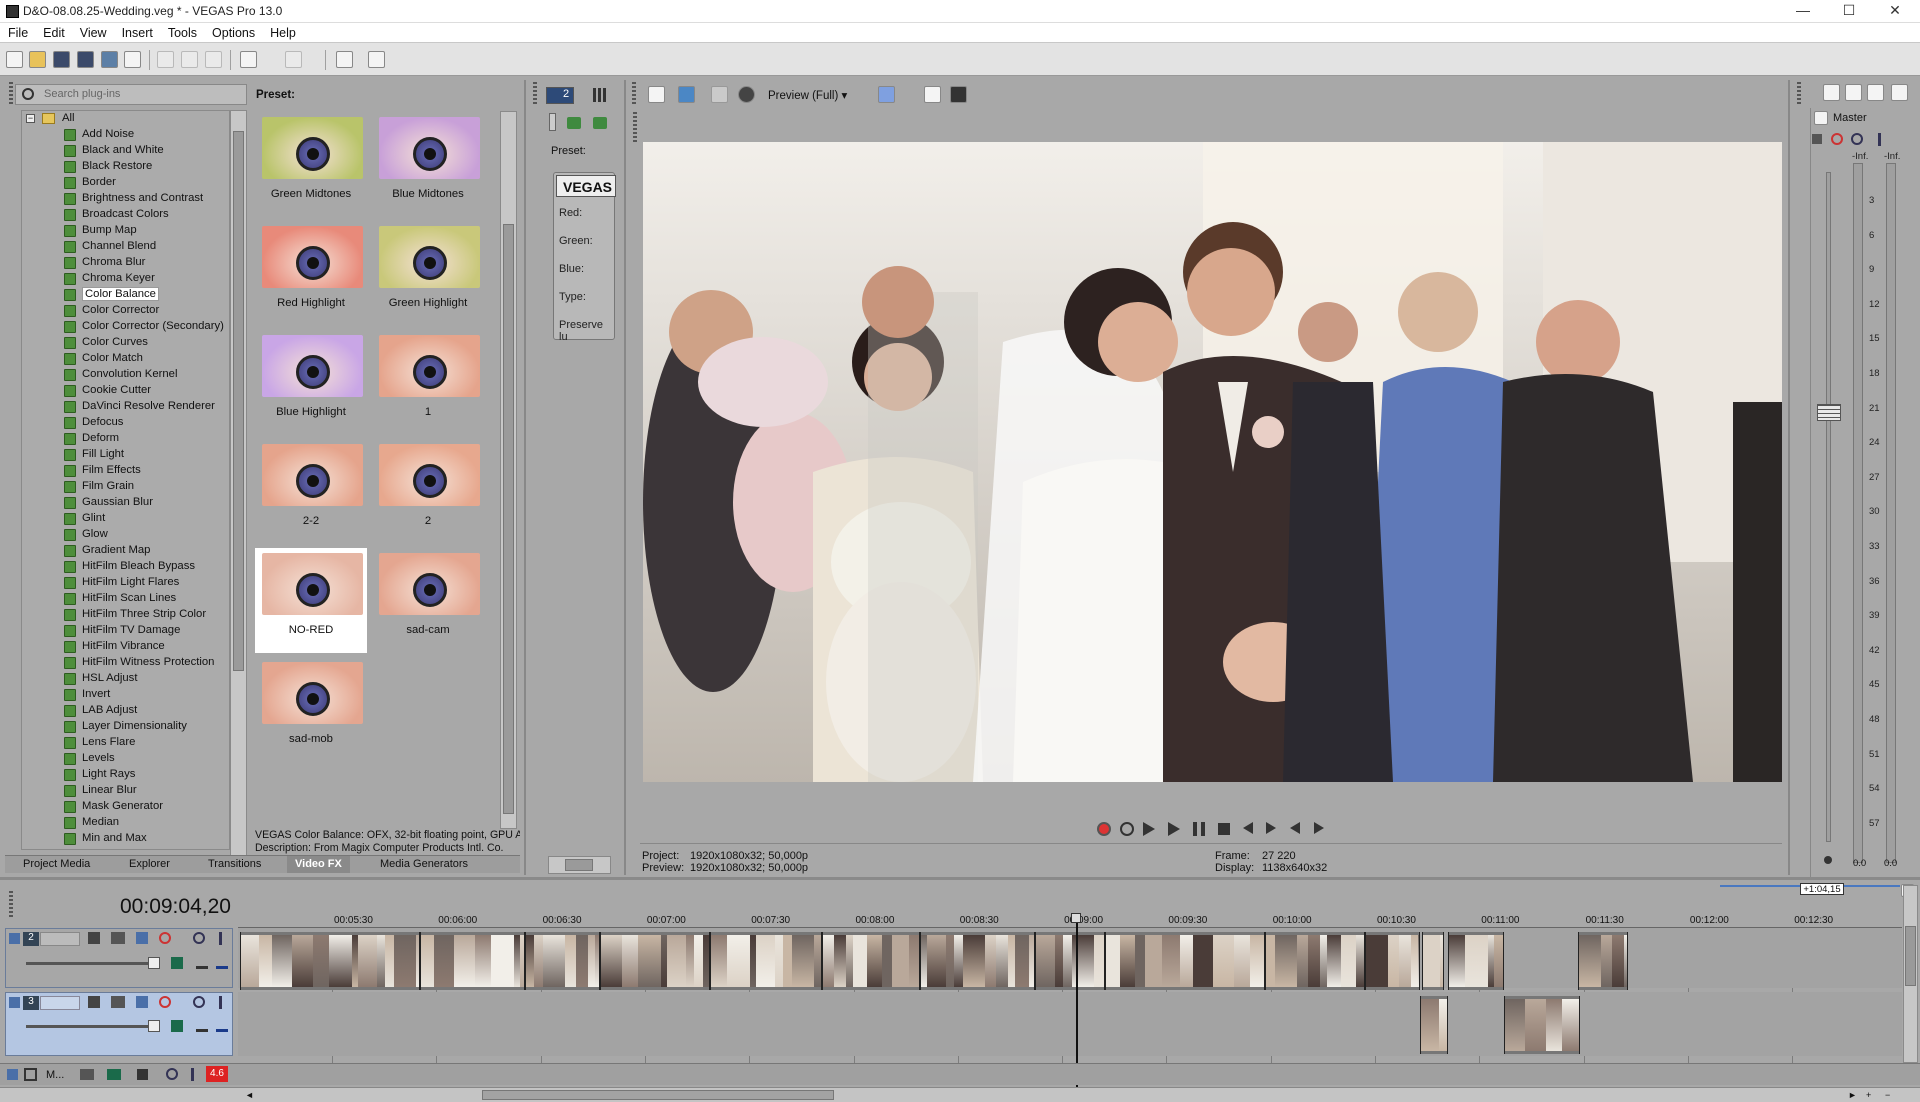  I want to click on plugin-item: Chroma Keyer, so click(108, 280).